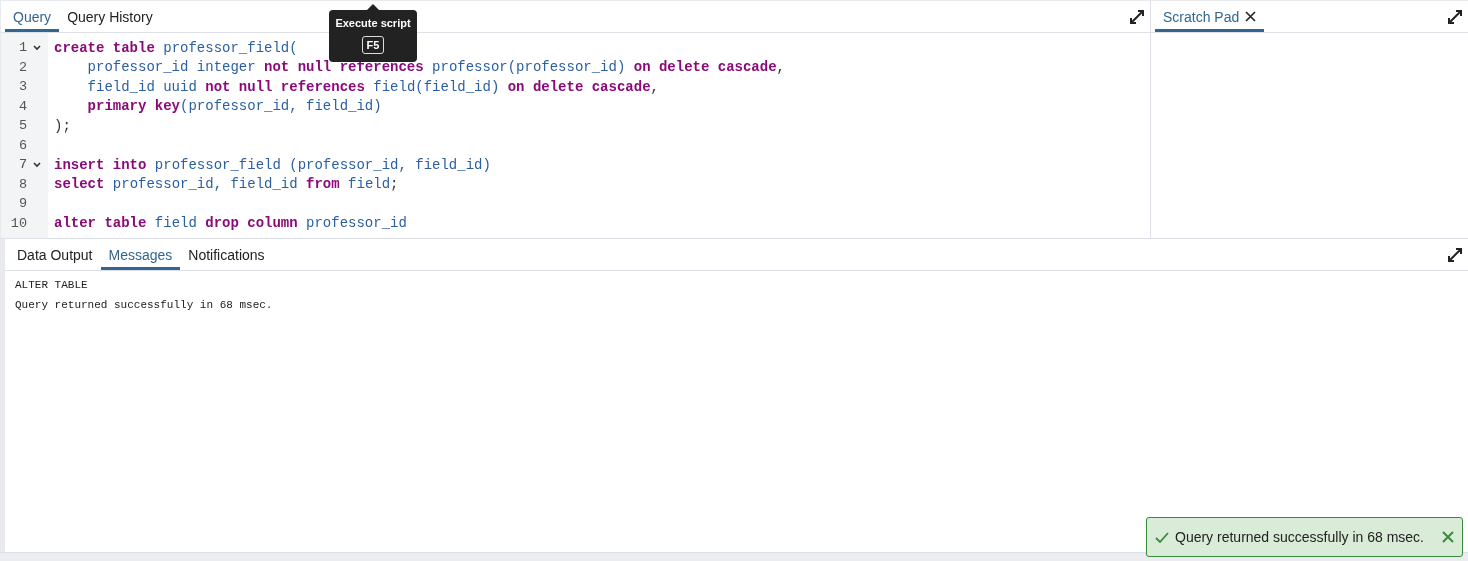  I want to click on shortcut-key: F5, so click(373, 45).